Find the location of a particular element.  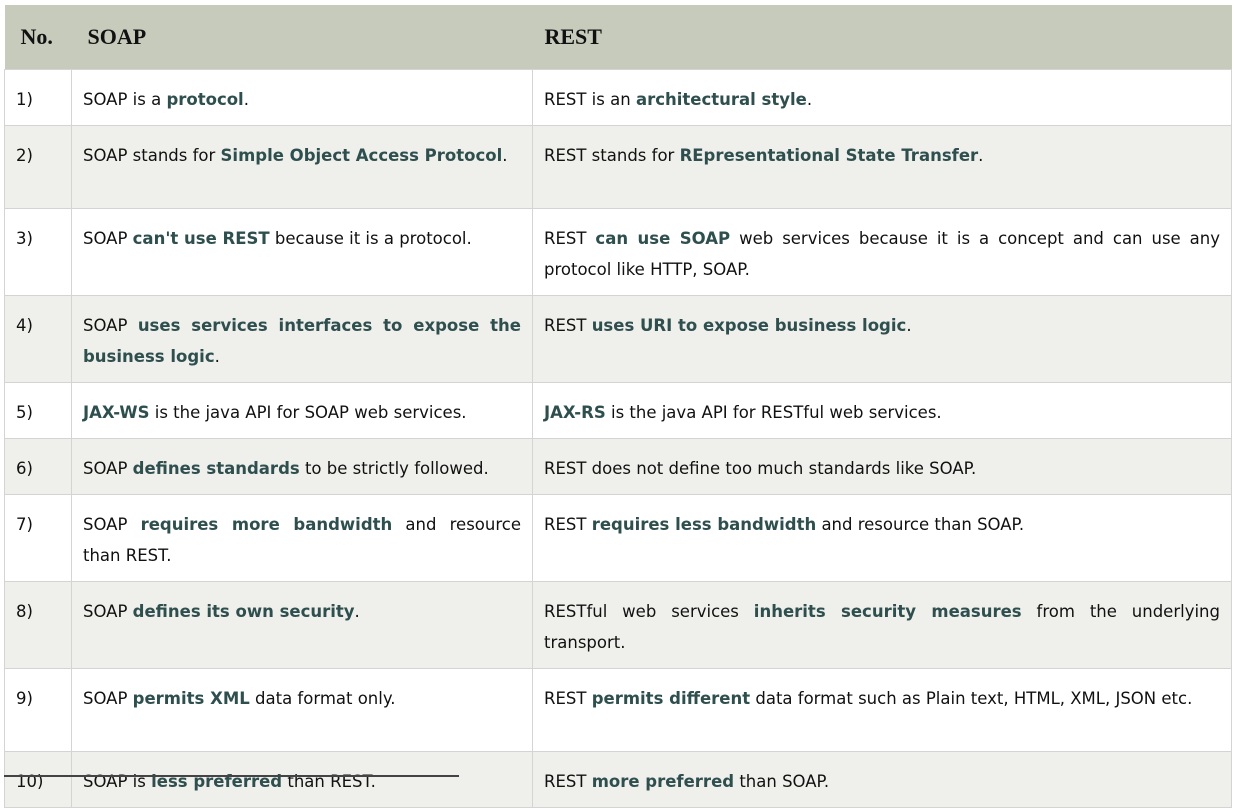

bottom-rule is located at coordinates (231, 776).